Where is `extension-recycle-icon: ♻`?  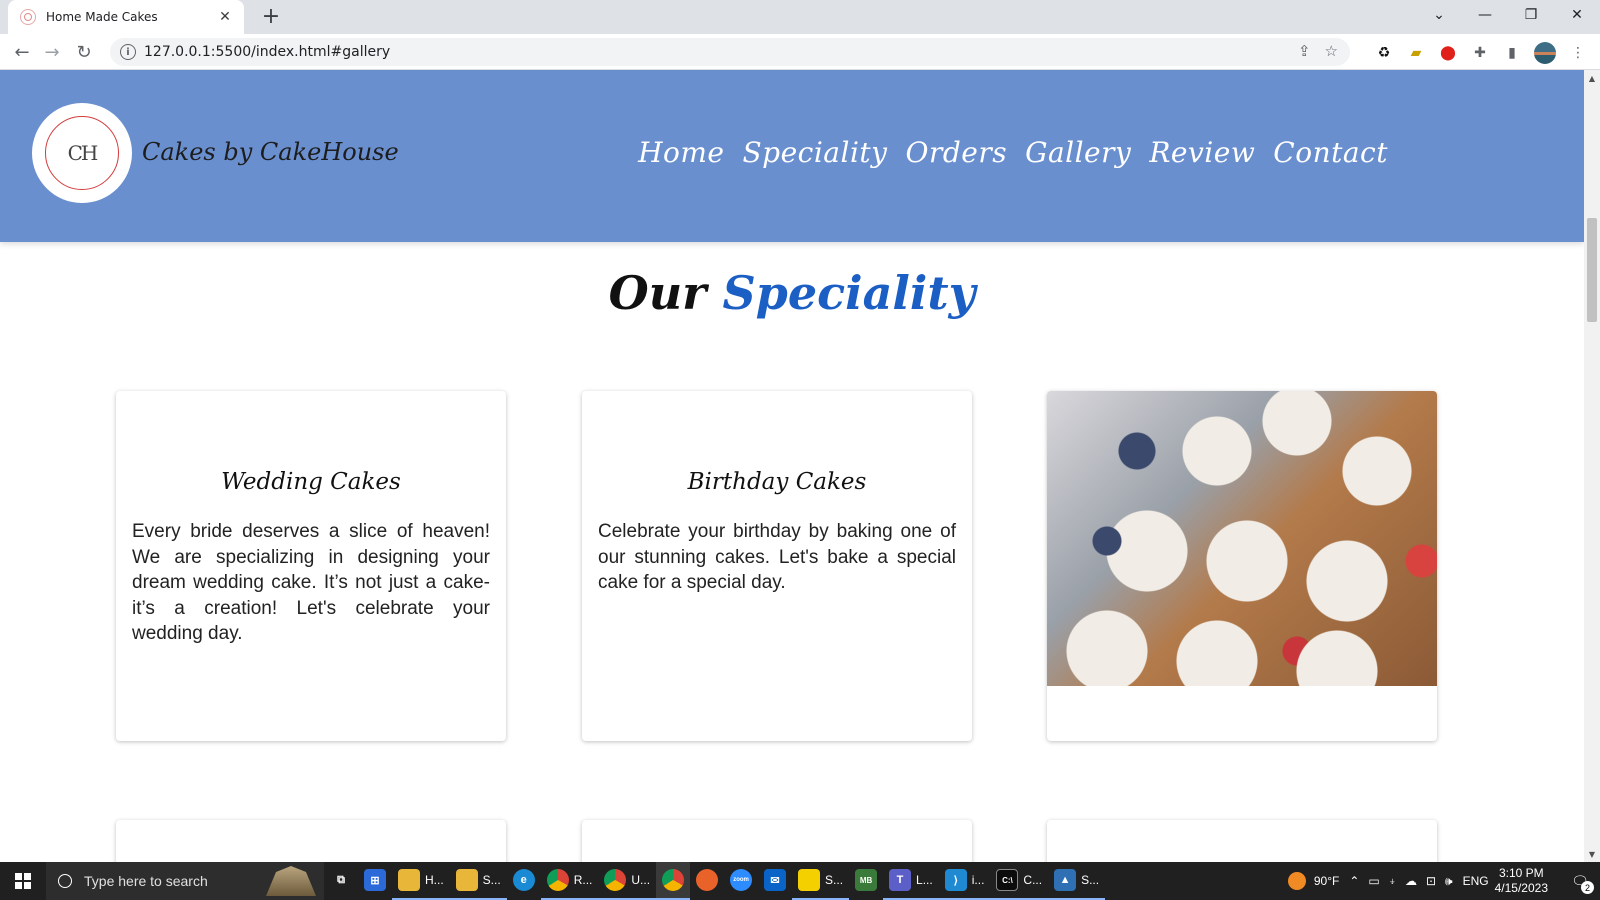 extension-recycle-icon: ♻ is located at coordinates (1384, 53).